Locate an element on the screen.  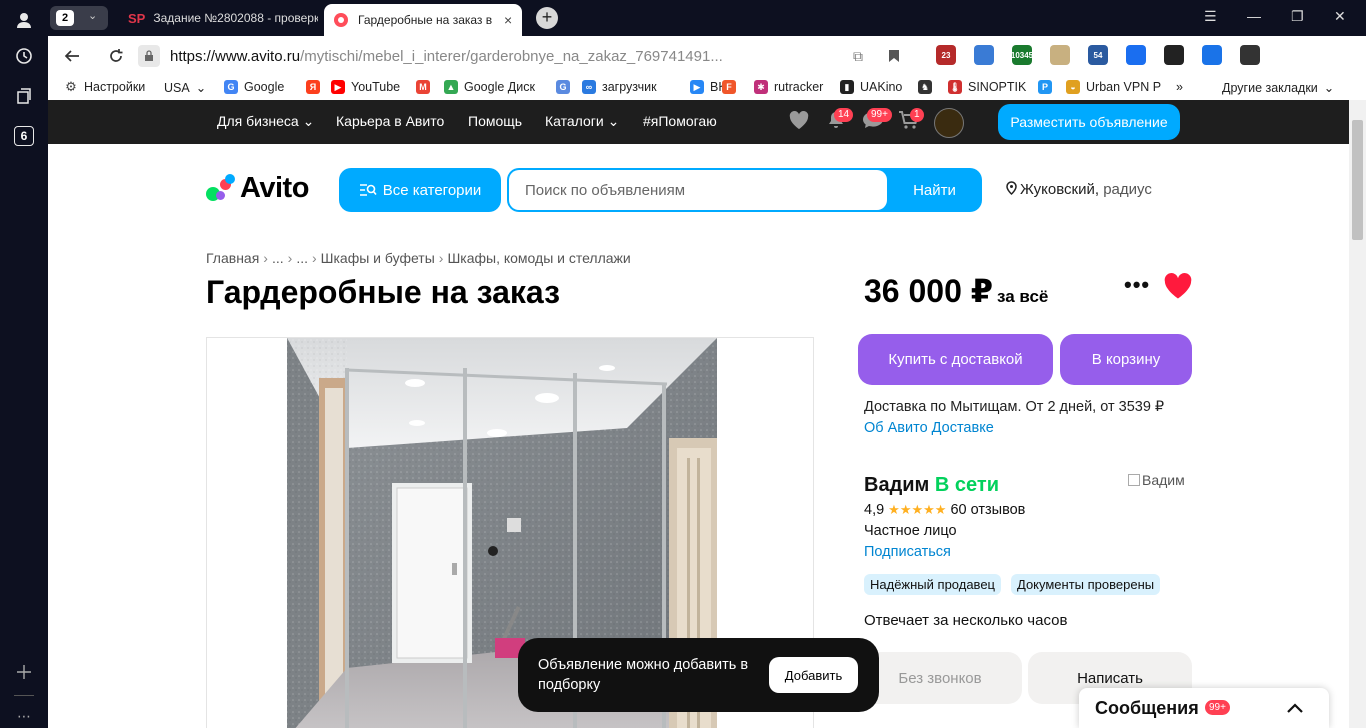
tab-task: SP Задание №2802088 - проверка is located at coordinates (223, 18).